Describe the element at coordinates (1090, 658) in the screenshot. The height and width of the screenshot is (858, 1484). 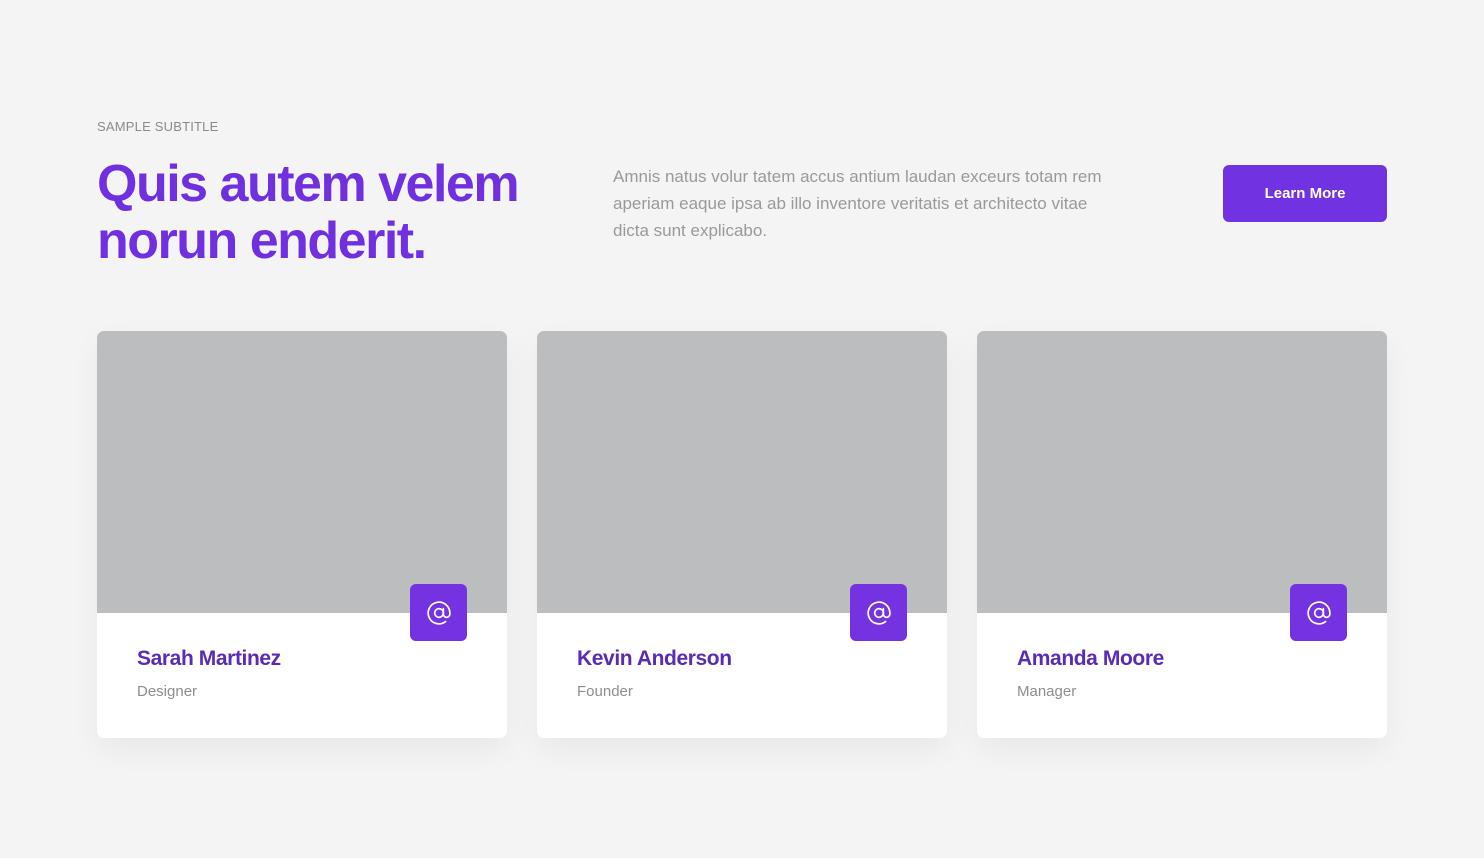
I see `team-member-name: Amanda Moore` at that location.